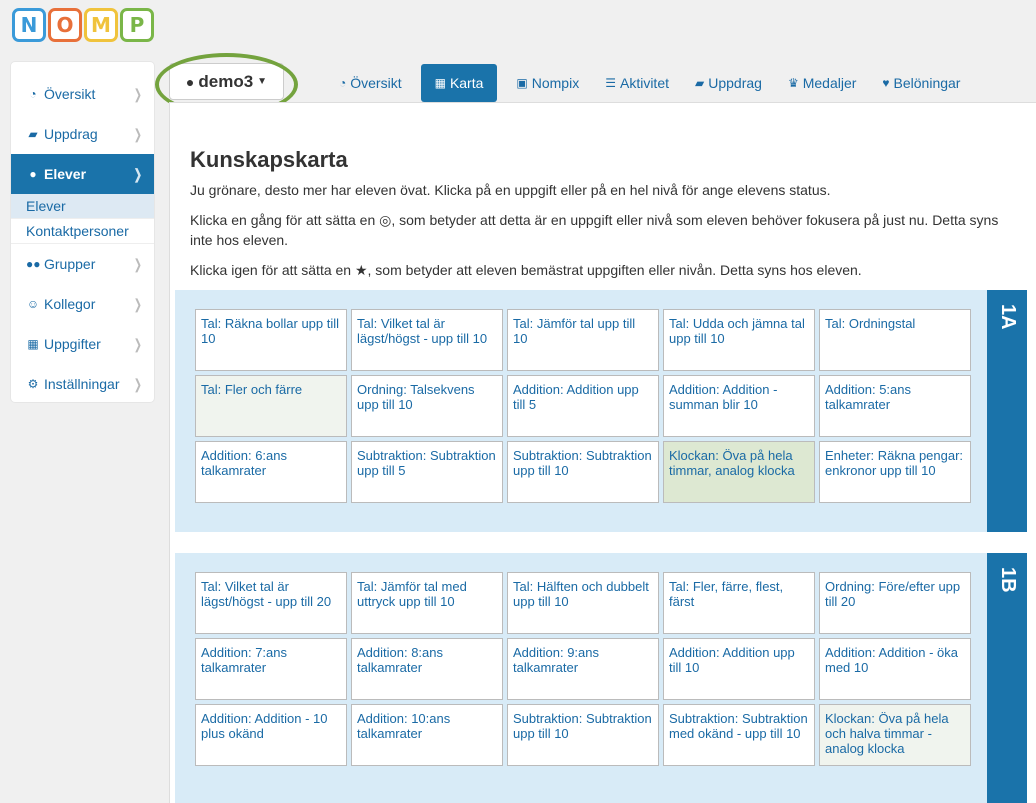 This screenshot has height=803, width=1036. I want to click on task-cell: Tal: Ordningstal, so click(895, 340).